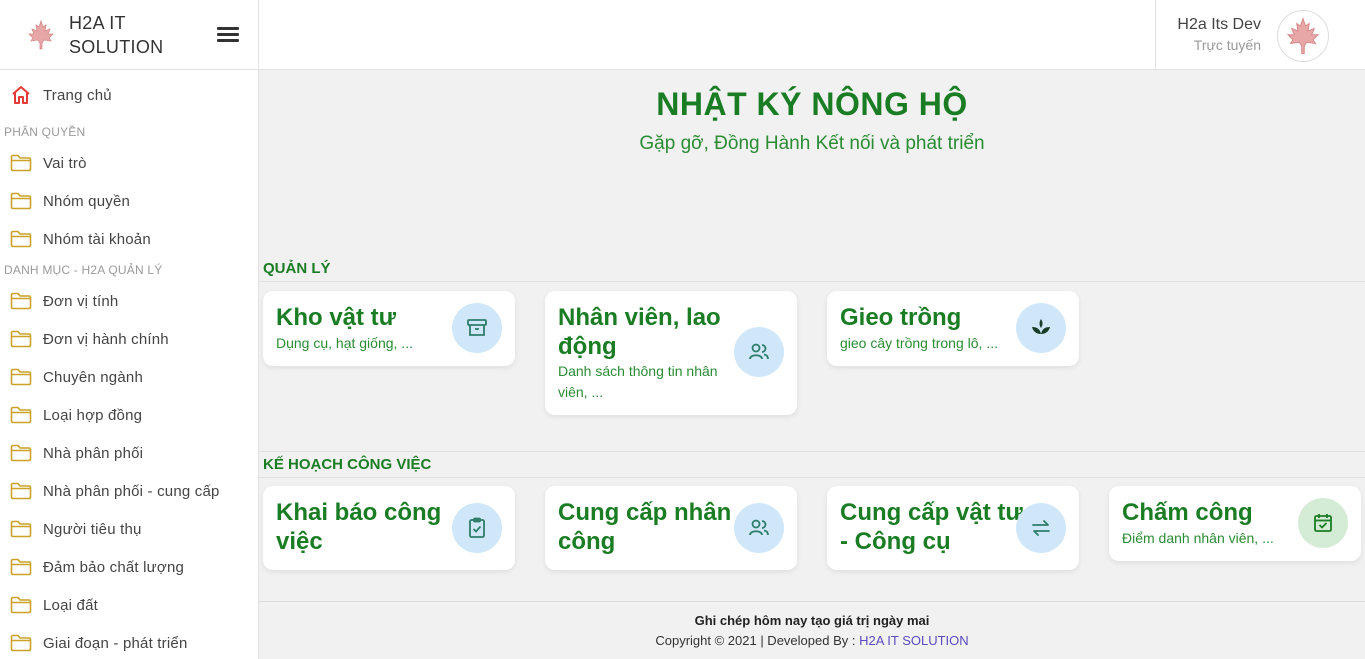  I want to click on card-labor-supply: Cung cấp nhân công, so click(671, 528).